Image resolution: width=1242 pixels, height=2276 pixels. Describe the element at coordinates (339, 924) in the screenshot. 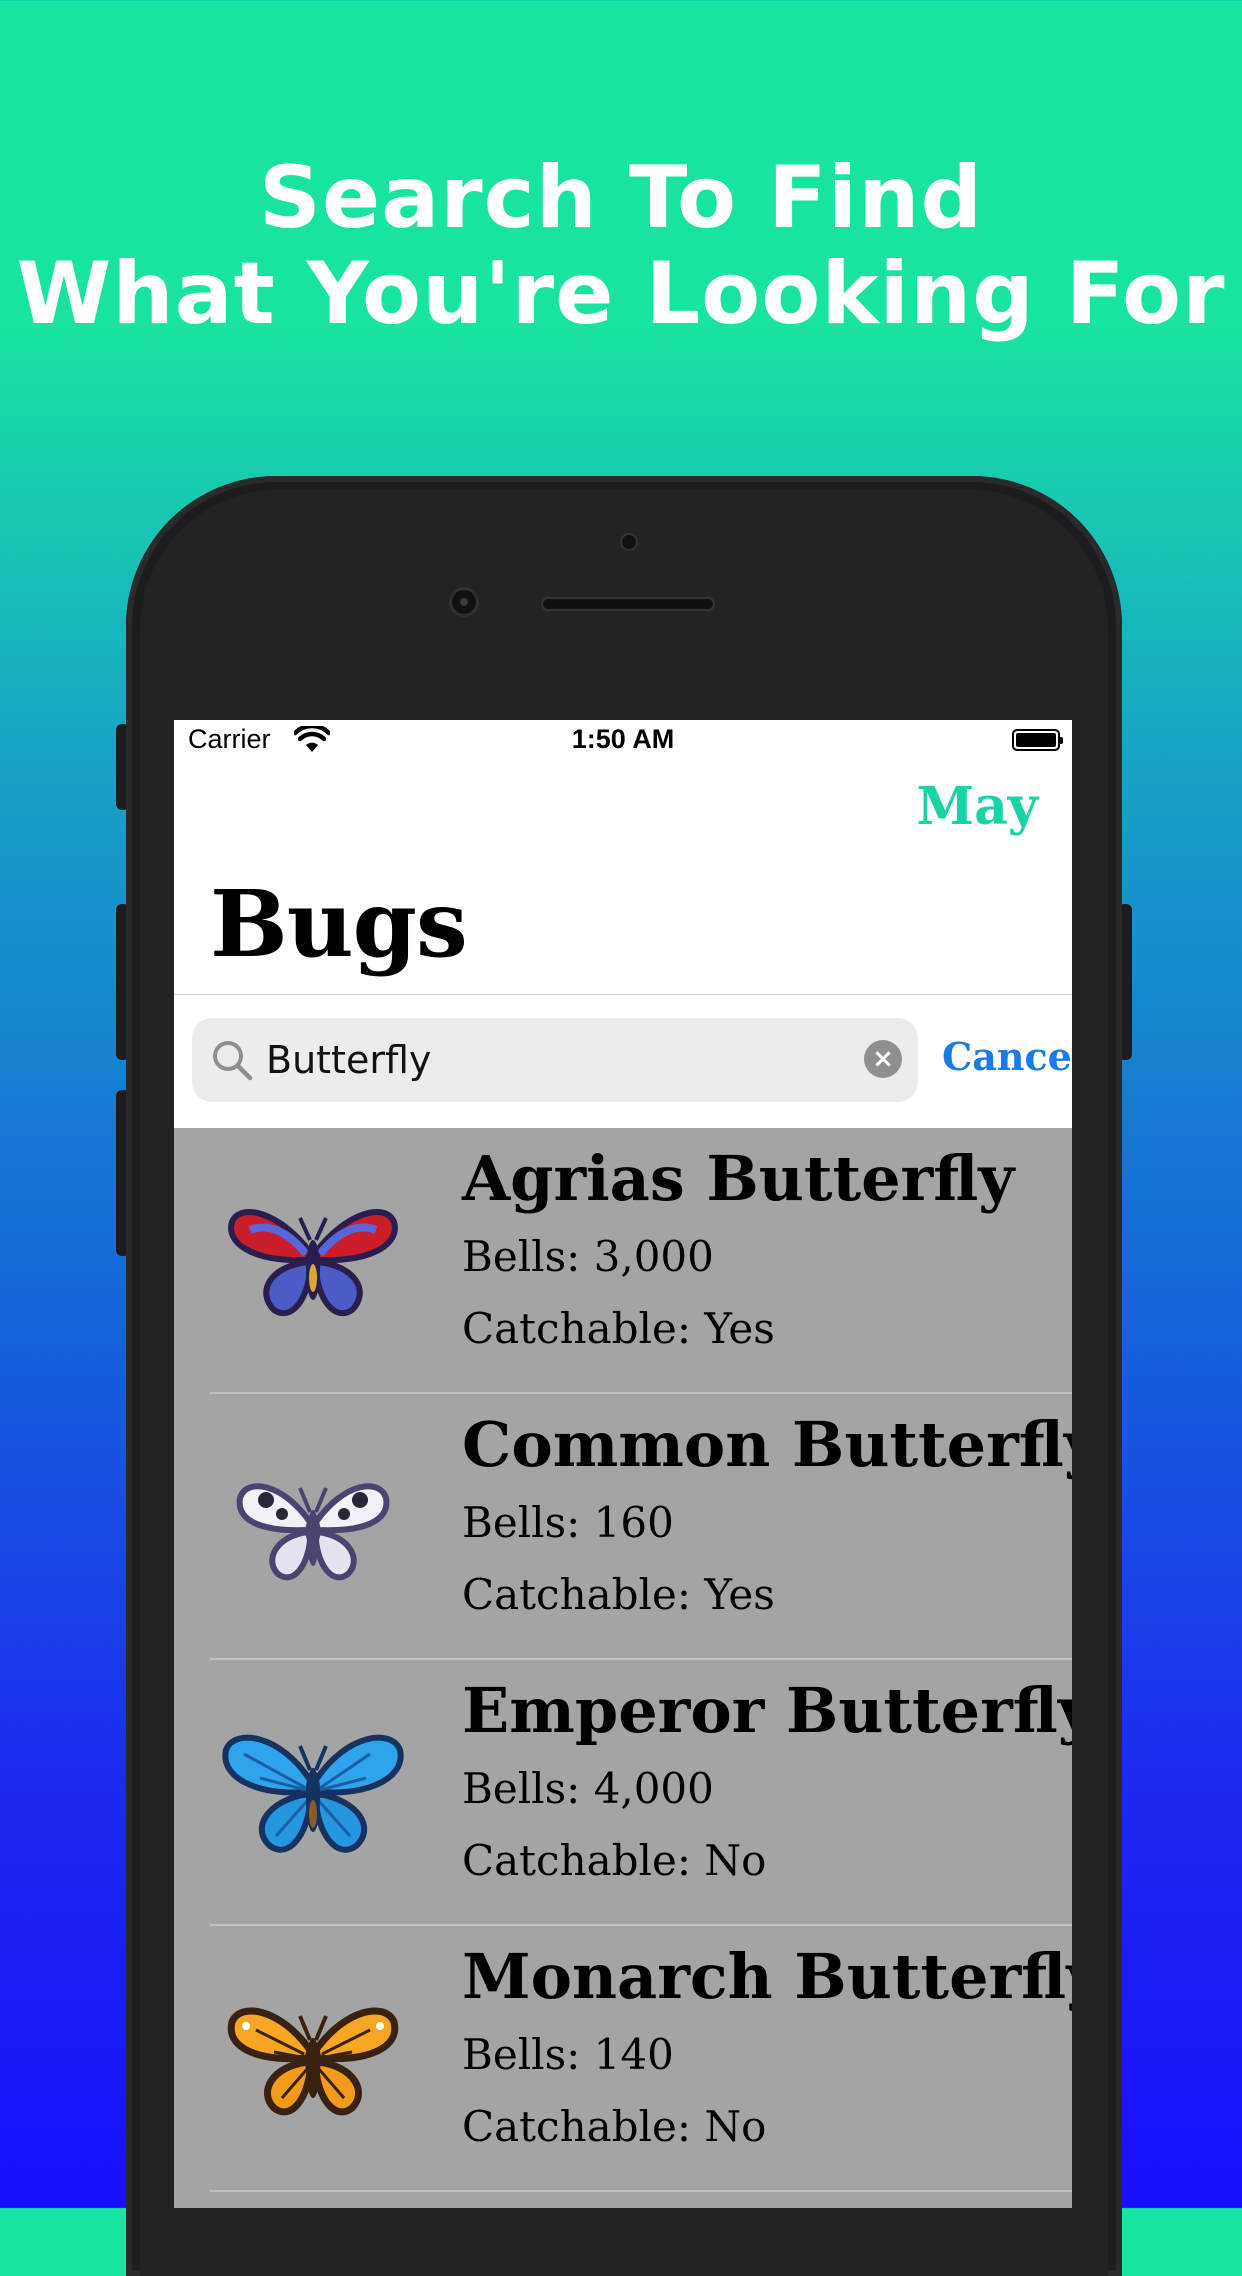

I see `page-title: Bugs` at that location.